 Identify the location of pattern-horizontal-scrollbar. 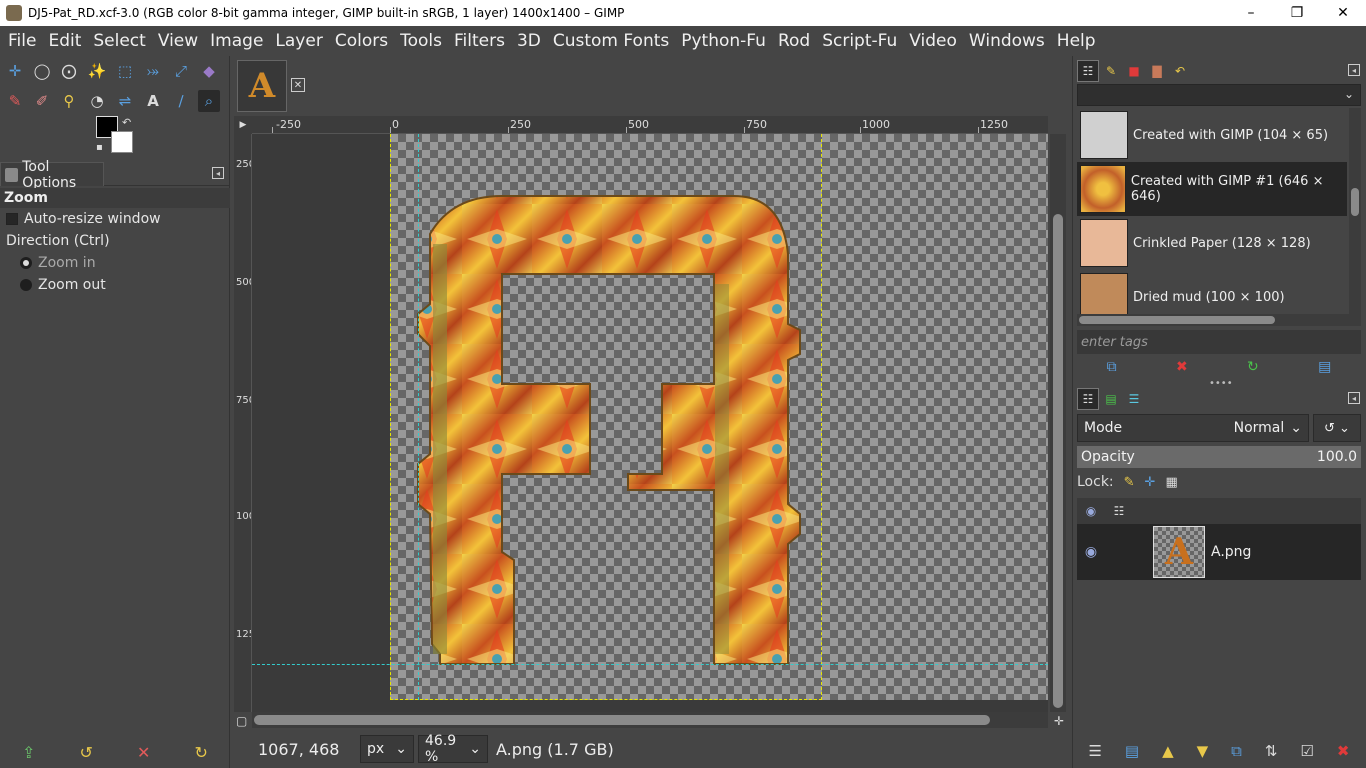
(1219, 320).